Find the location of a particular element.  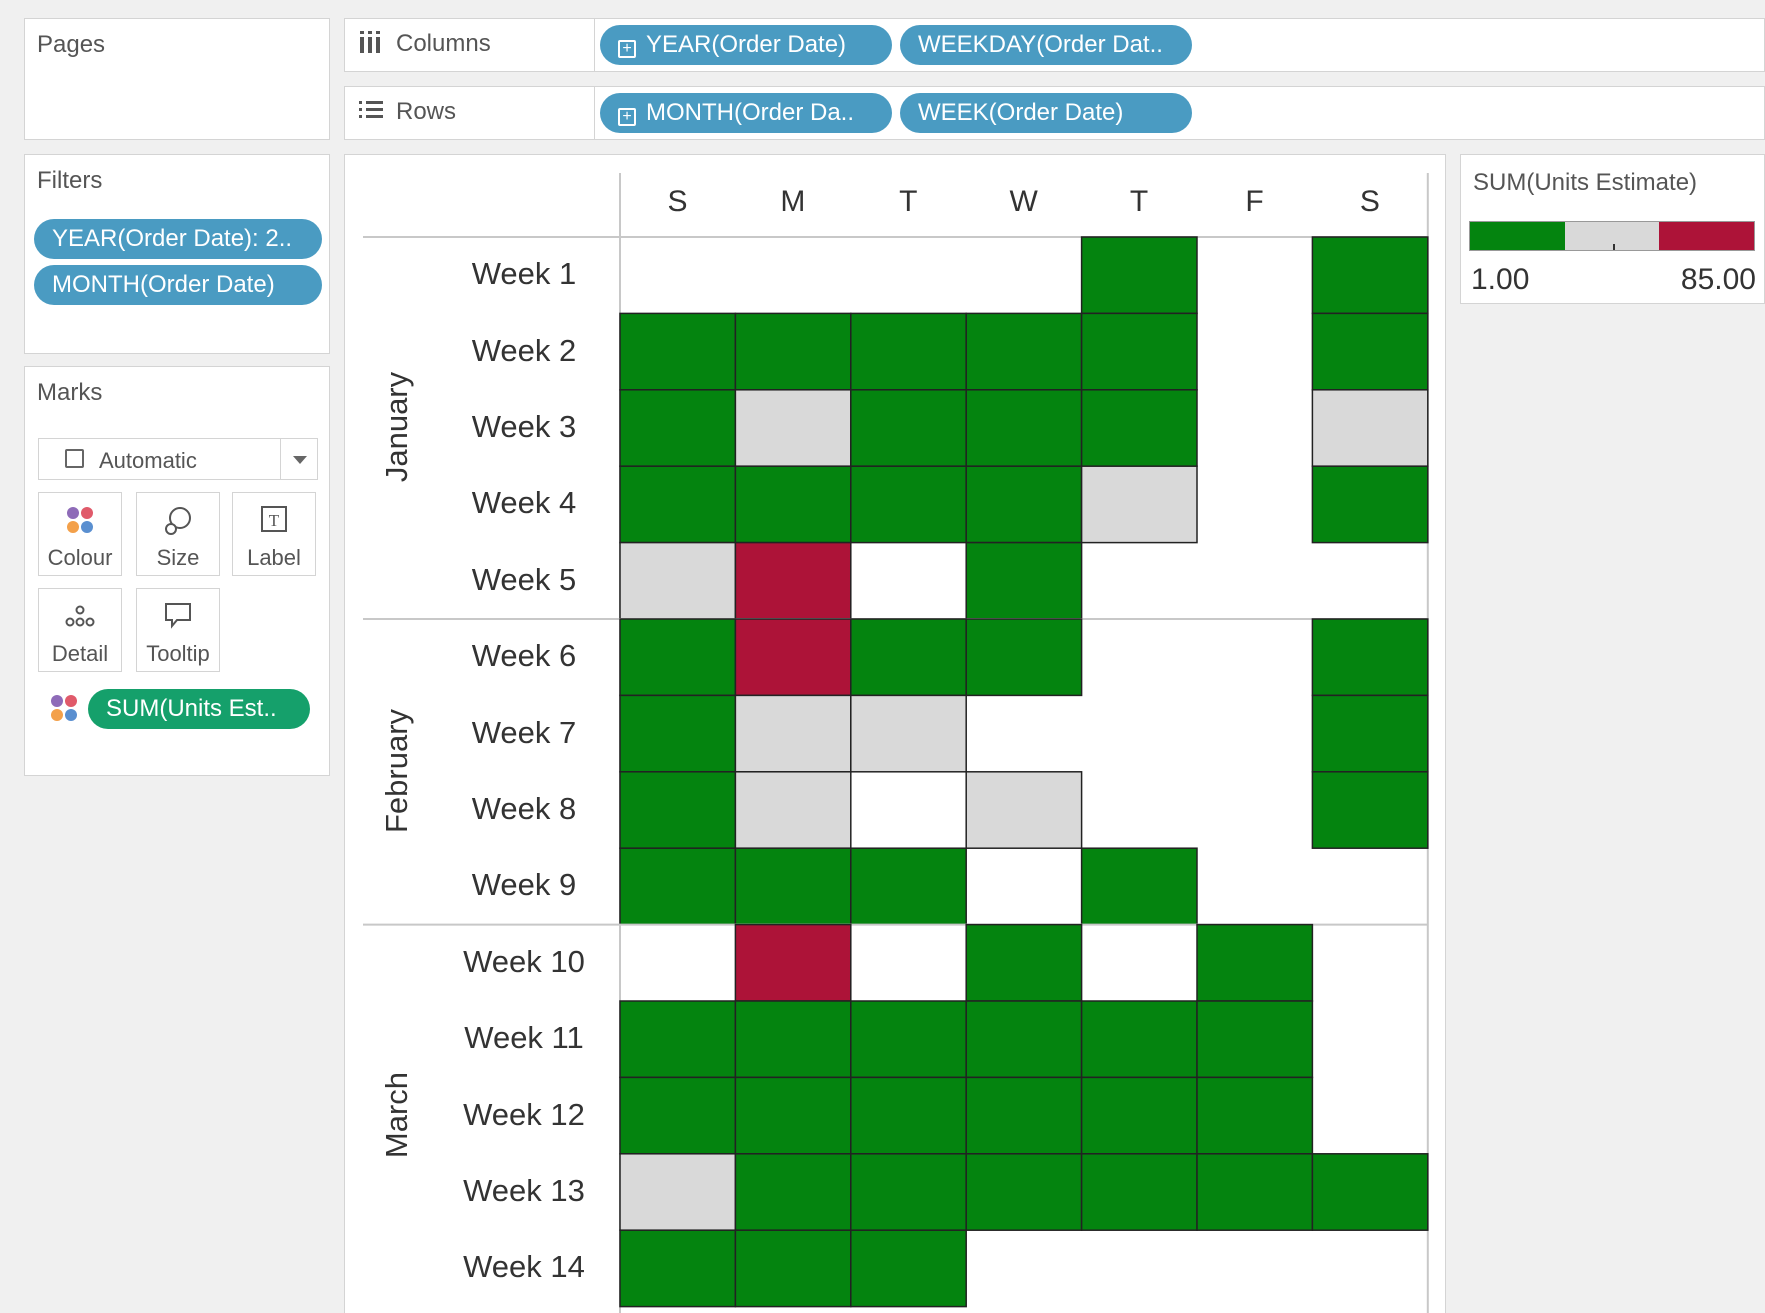

colour-button: Colour is located at coordinates (80, 534).